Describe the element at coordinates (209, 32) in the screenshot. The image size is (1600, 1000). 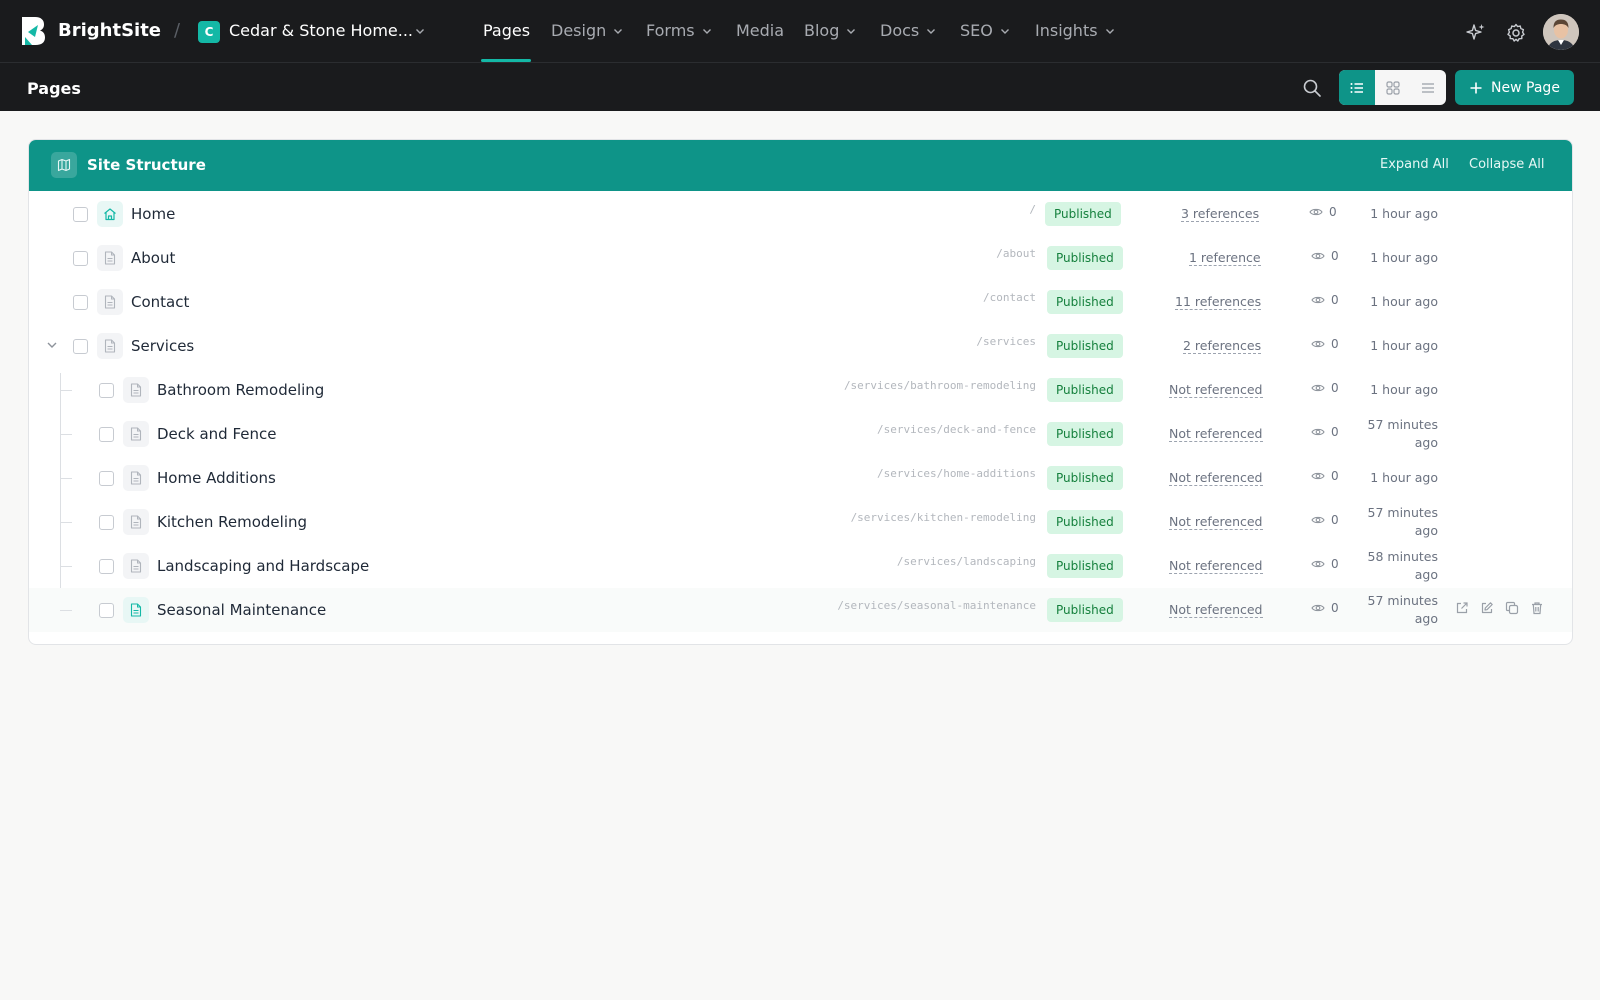
I see `site-initial-badge: C` at that location.